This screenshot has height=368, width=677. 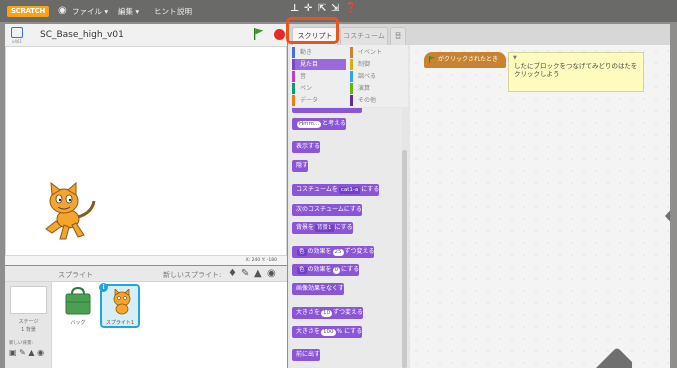 What do you see at coordinates (28, 300) in the screenshot?
I see `stage-thumbnail` at bounding box center [28, 300].